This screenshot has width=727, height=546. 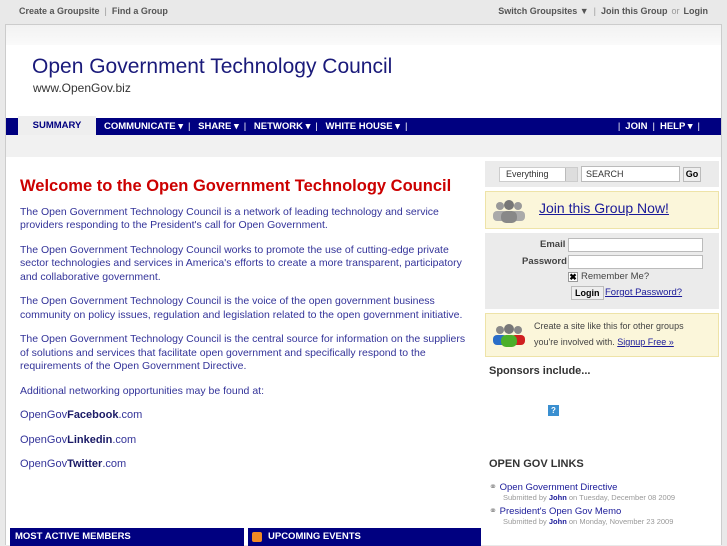 What do you see at coordinates (509, 211) in the screenshot?
I see `group-people-icon` at bounding box center [509, 211].